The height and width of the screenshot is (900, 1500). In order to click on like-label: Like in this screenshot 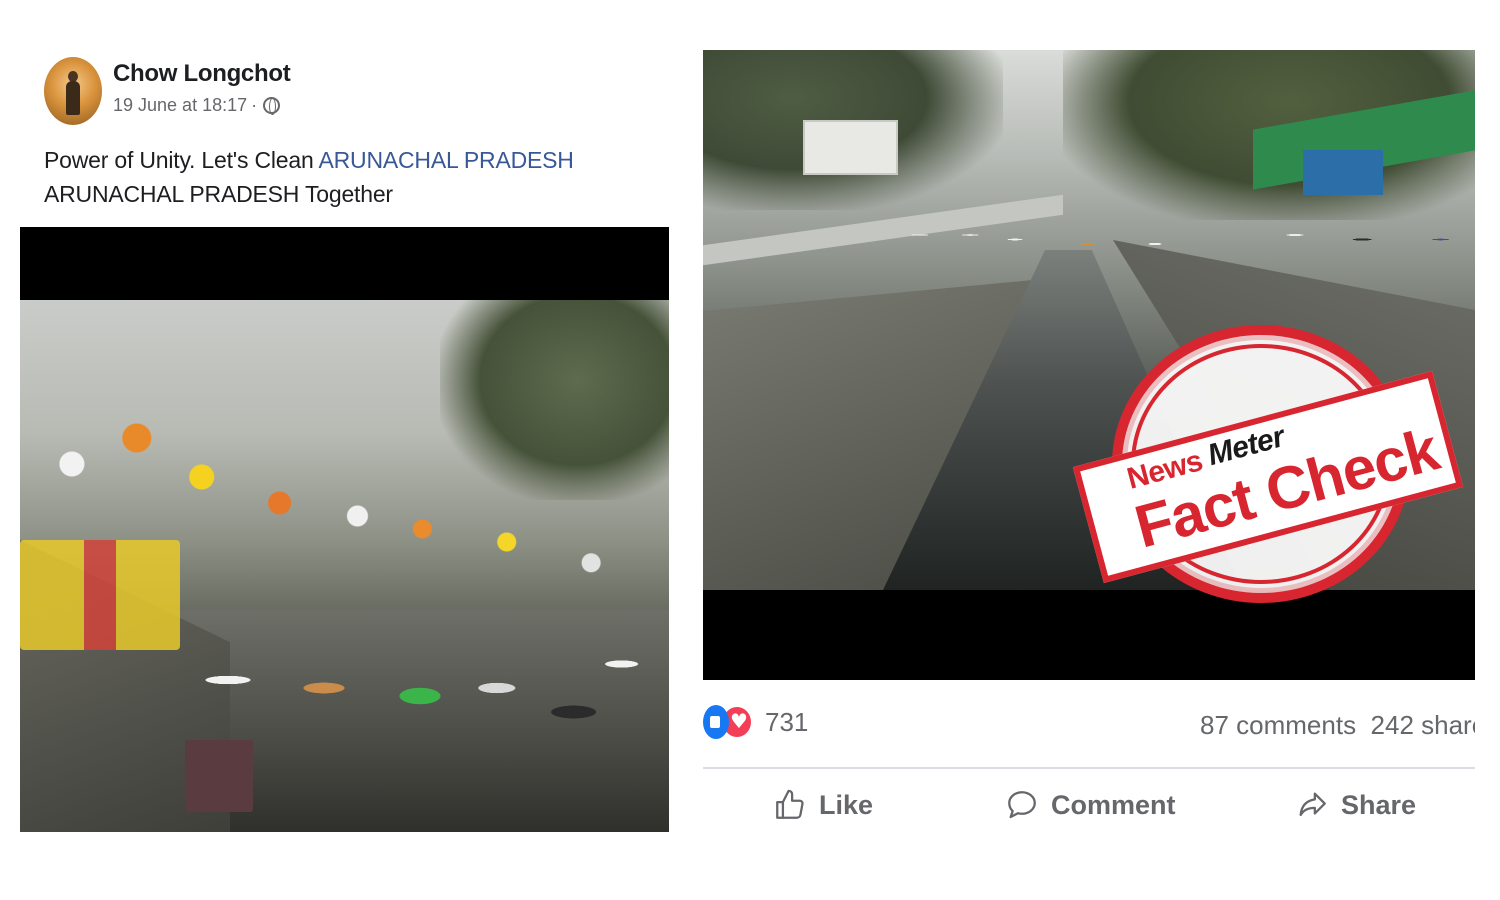, I will do `click(846, 804)`.